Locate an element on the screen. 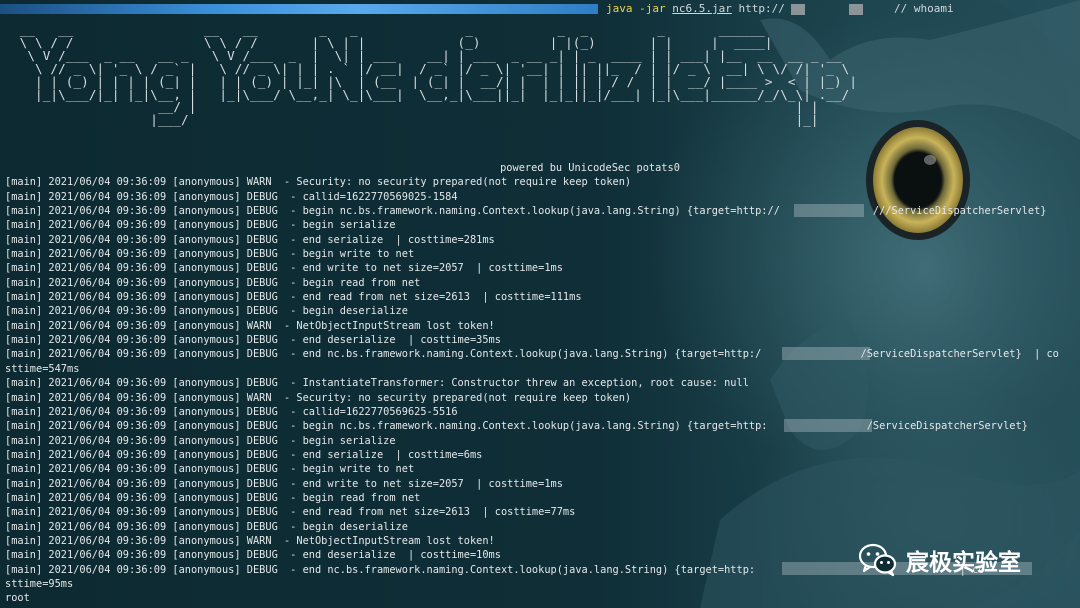 The image size is (1080, 608). powered-by-line: powered bu UnicodeSec potats0 is located at coordinates (590, 168).